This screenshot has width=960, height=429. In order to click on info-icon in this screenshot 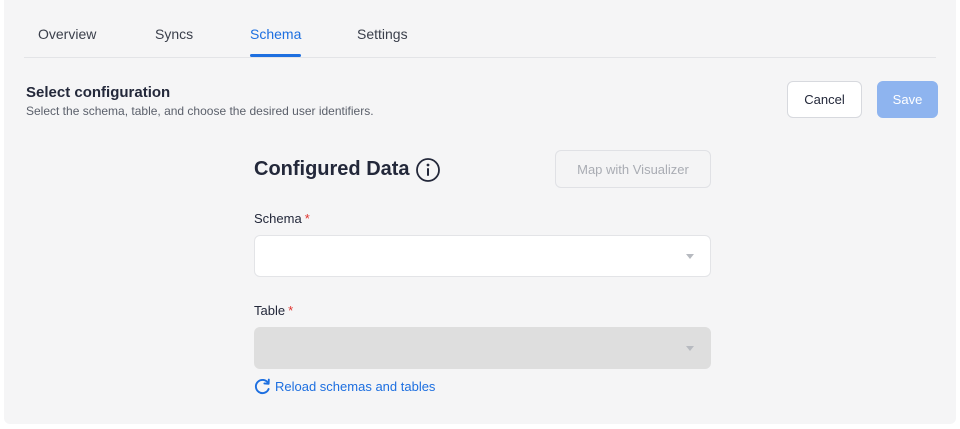, I will do `click(428, 170)`.